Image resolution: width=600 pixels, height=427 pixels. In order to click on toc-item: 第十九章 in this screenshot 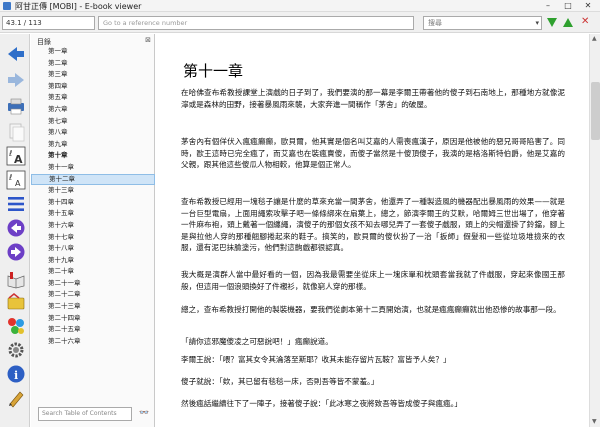, I will do `click(93, 261)`.